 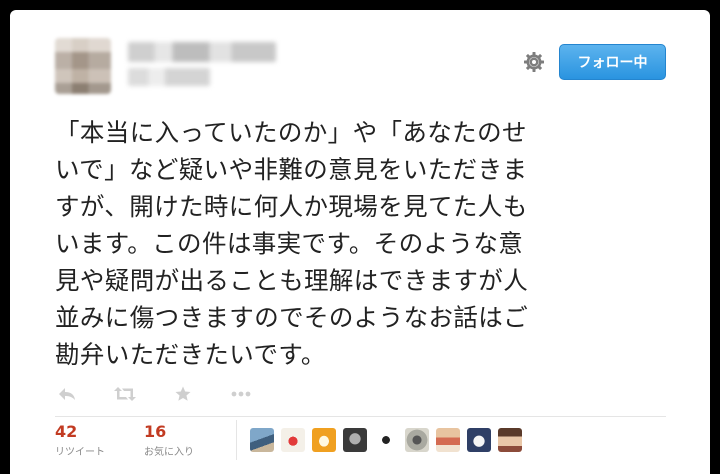 I want to click on more-icon, so click(x=241, y=394).